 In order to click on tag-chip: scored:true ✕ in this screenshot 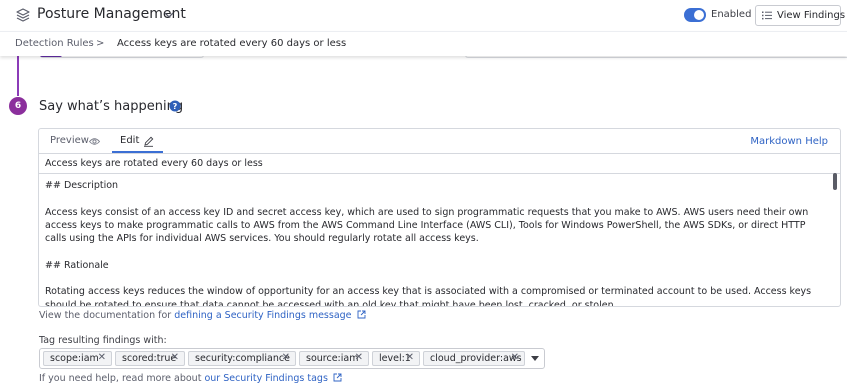, I will do `click(150, 358)`.